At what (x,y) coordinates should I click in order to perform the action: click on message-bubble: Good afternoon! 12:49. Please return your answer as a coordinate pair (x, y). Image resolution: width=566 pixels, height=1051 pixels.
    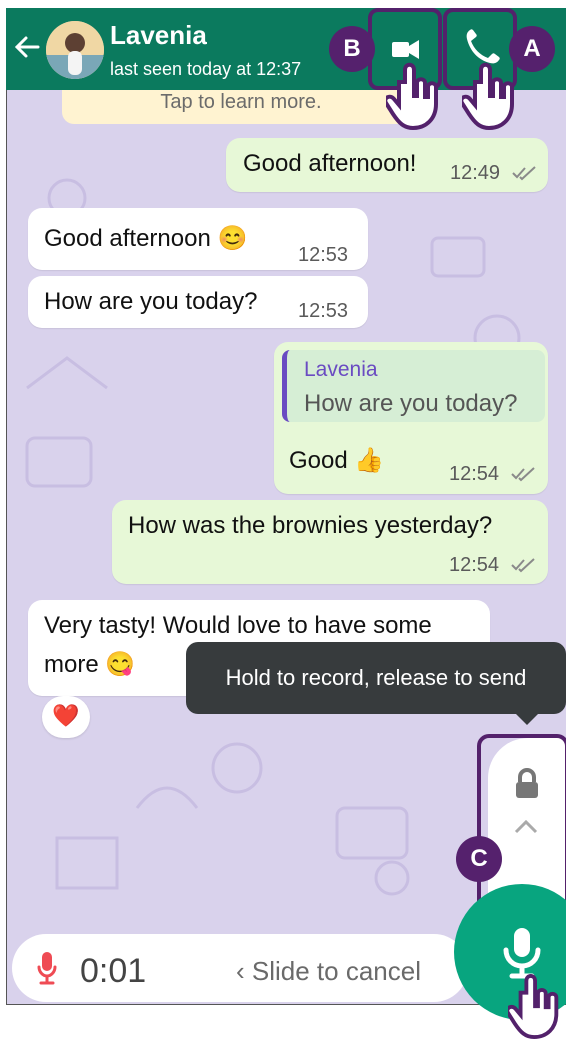
    Looking at the image, I should click on (387, 165).